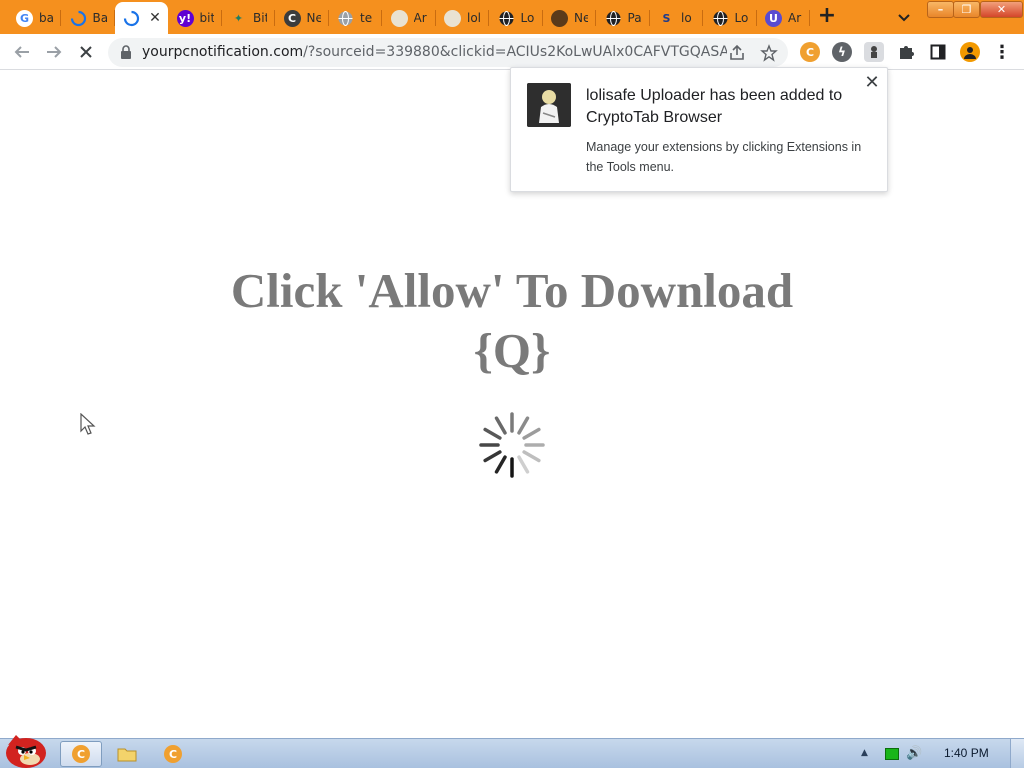 The height and width of the screenshot is (768, 1024). Describe the element at coordinates (88, 424) in the screenshot. I see `mouse-cursor-icon` at that location.